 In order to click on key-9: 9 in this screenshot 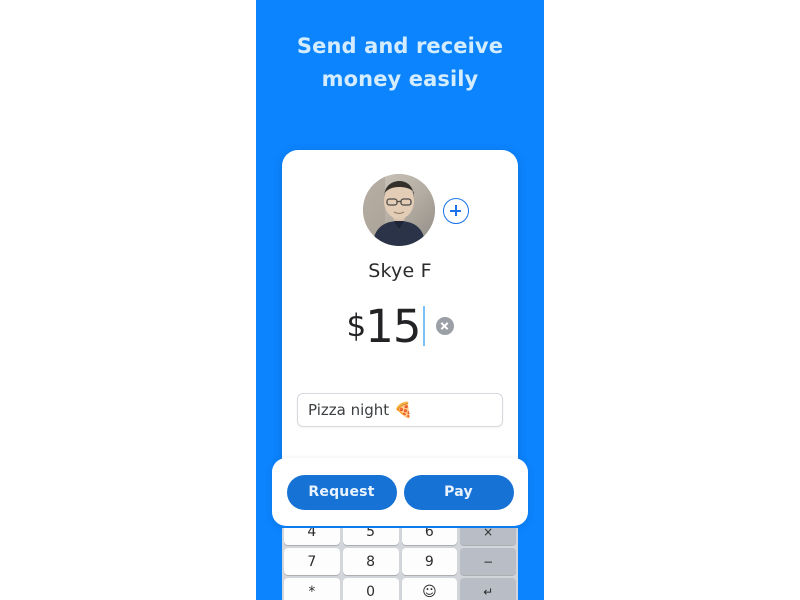, I will do `click(429, 561)`.